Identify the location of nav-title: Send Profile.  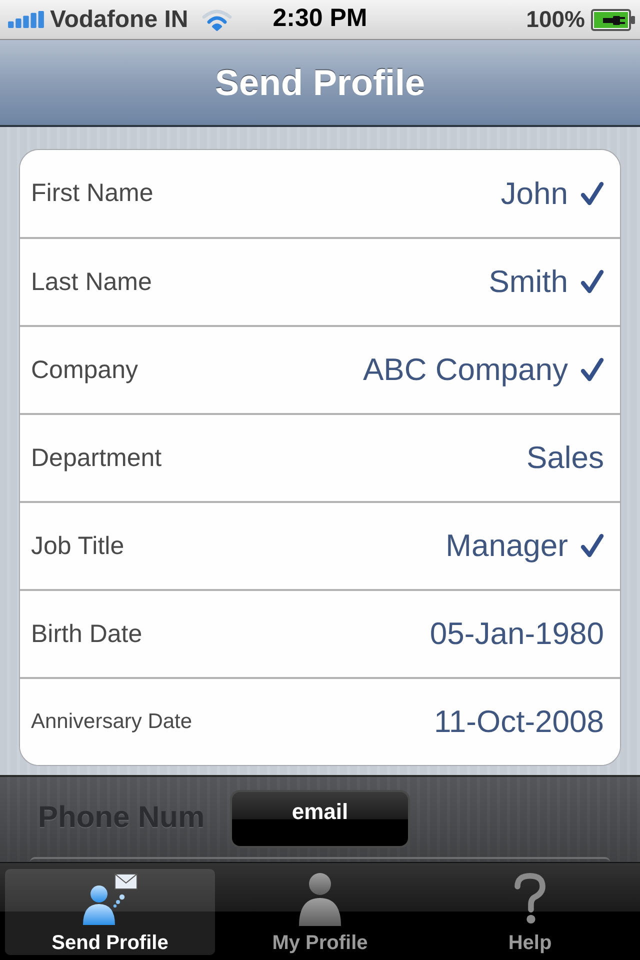
(320, 83).